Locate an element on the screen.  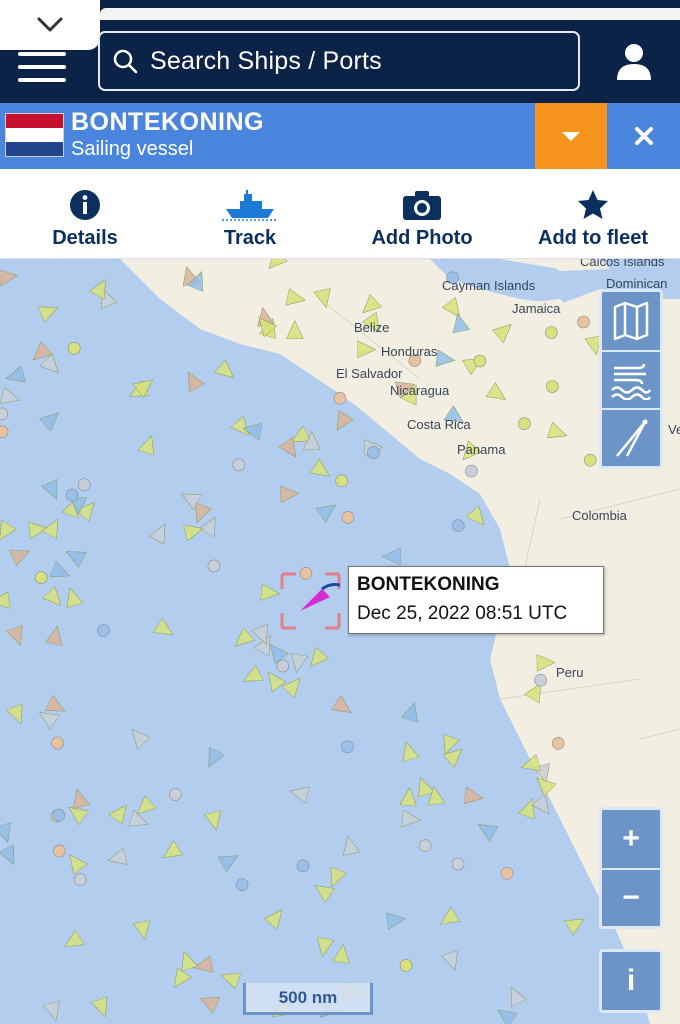
vessel-tooltip: BONTEKONING Dec 25, 2022 08:51 UTC is located at coordinates (476, 600).